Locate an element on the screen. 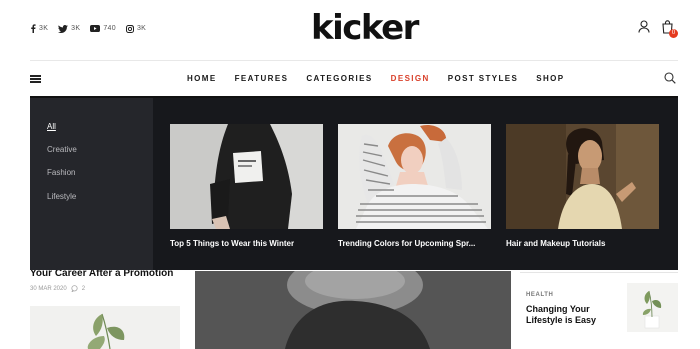 The height and width of the screenshot is (349, 700). mega-category-all: All is located at coordinates (51, 126).